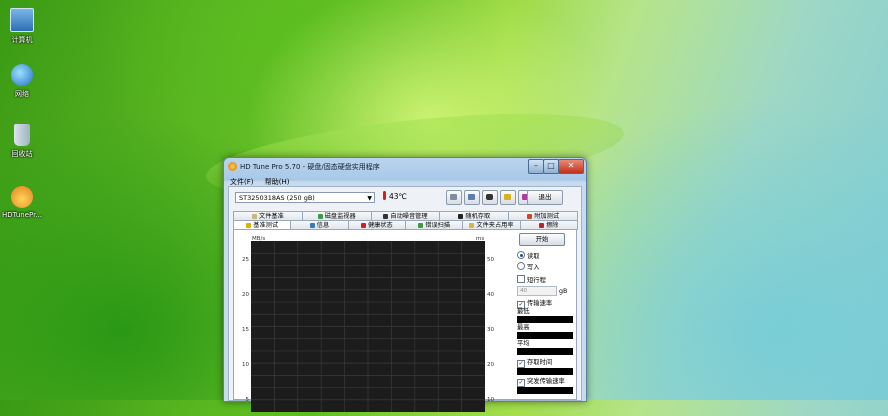  Describe the element at coordinates (536, 280) in the screenshot. I see `short-stroke-label: 短行程` at that location.